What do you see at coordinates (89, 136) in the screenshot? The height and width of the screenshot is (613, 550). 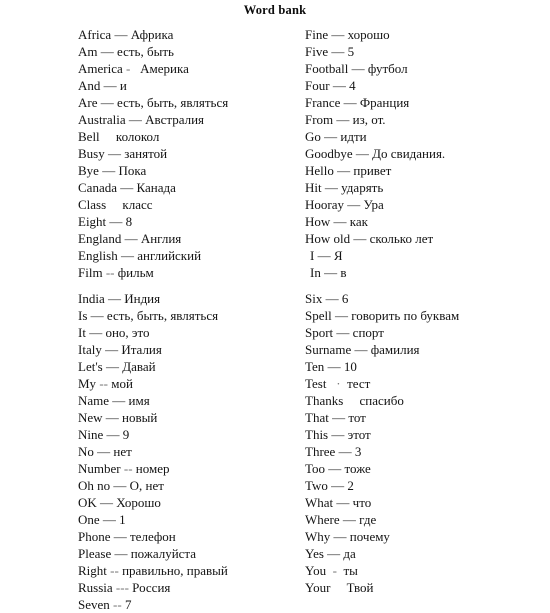 I see `vocab-term: Bell` at bounding box center [89, 136].